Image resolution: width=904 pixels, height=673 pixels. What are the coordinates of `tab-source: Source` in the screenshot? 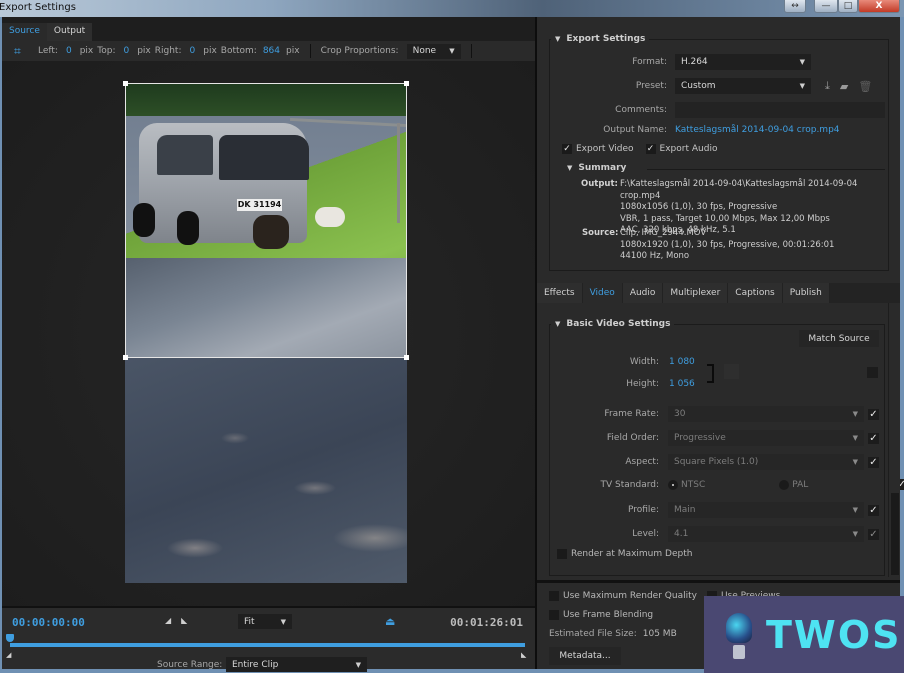 It's located at (24, 32).